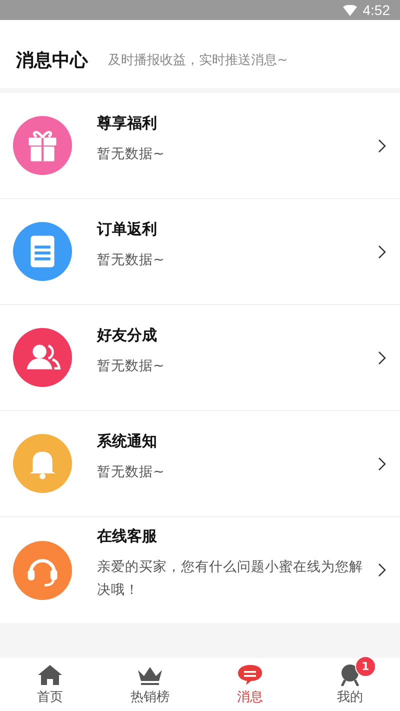  Describe the element at coordinates (349, 10) in the screenshot. I see `wifi-icon` at that location.